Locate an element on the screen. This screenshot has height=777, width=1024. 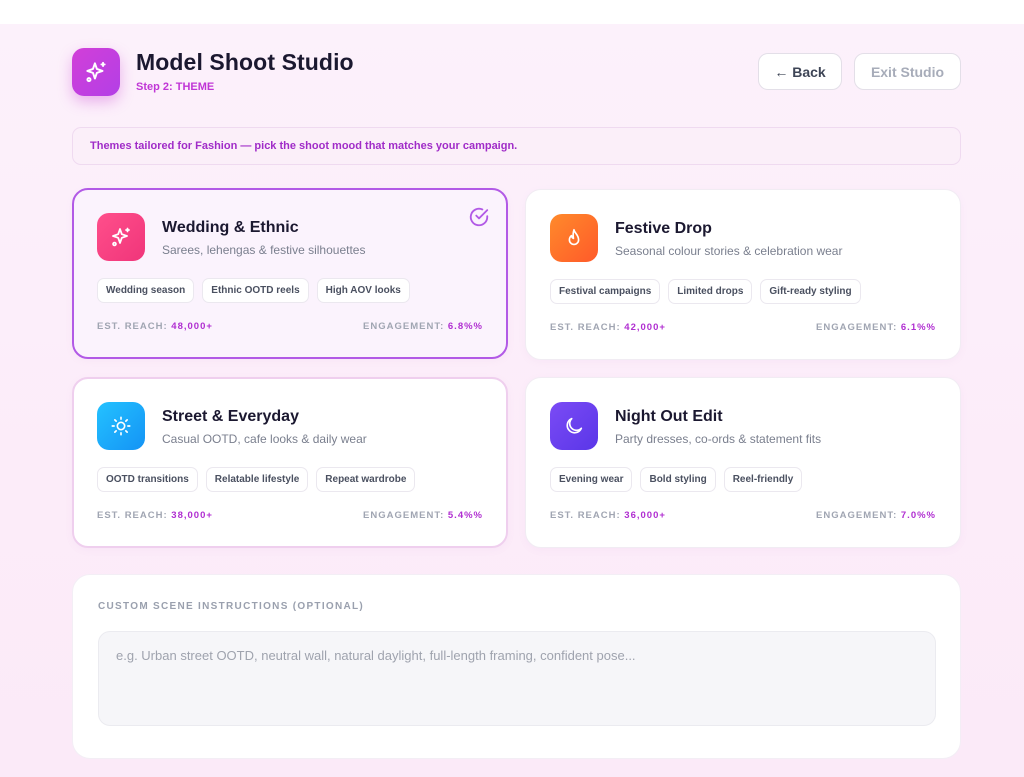
page-title: Model Shoot Studio is located at coordinates (245, 62).